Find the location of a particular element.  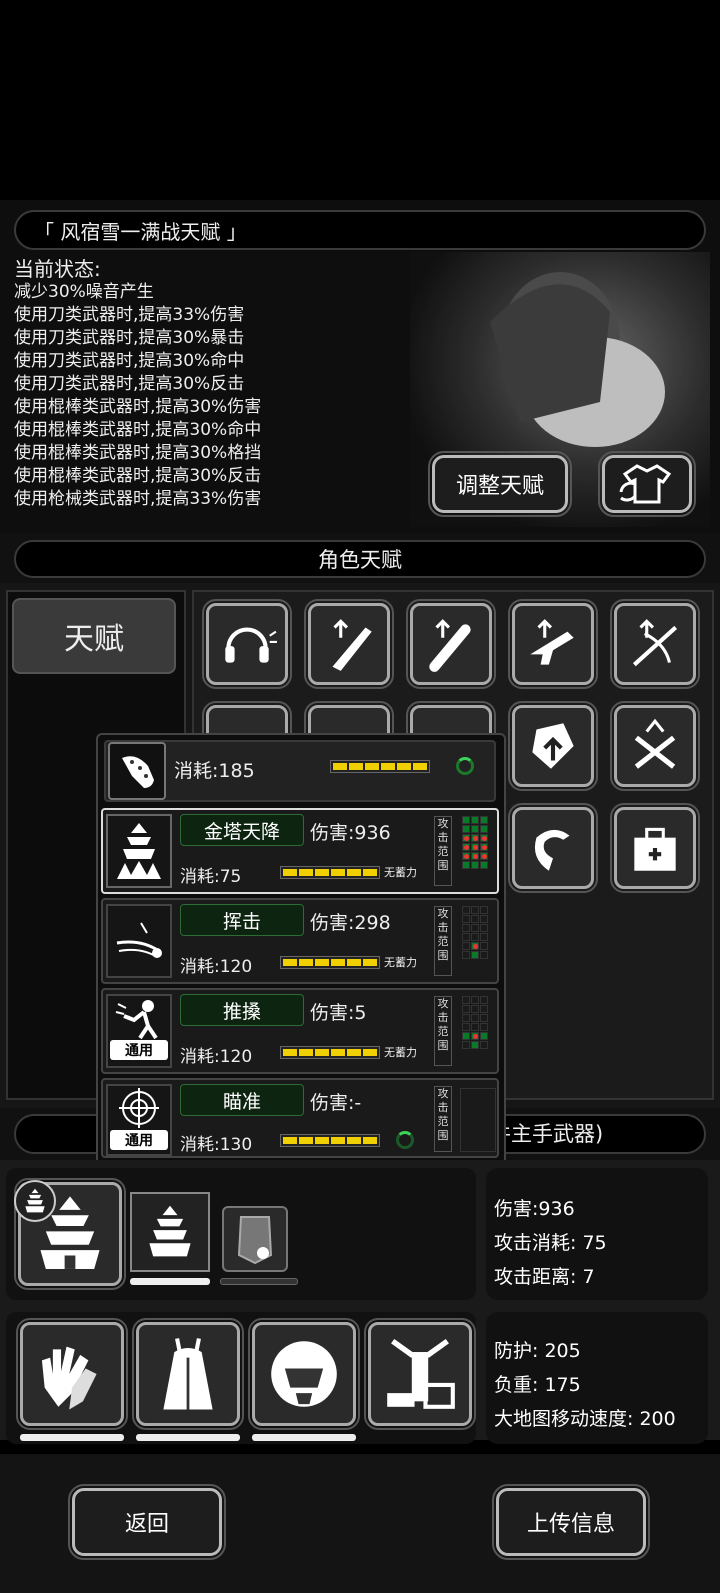

gun-up-icon is located at coordinates (552, 642).